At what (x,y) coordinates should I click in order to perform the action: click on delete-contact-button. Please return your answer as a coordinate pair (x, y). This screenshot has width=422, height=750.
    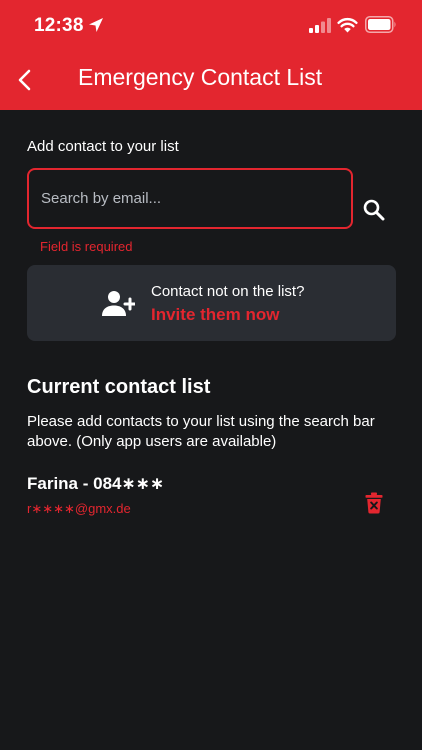
    Looking at the image, I should click on (374, 503).